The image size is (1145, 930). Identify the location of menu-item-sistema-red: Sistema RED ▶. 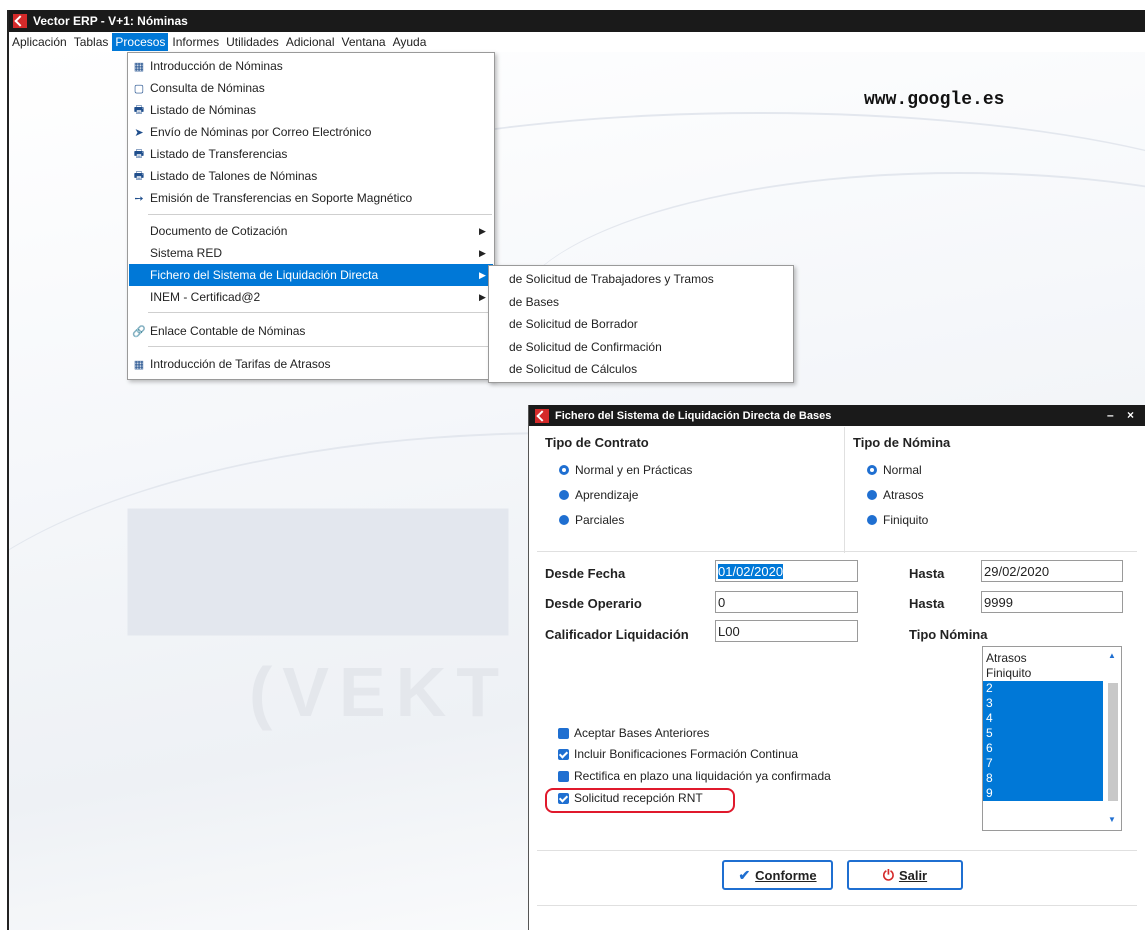
(311, 253).